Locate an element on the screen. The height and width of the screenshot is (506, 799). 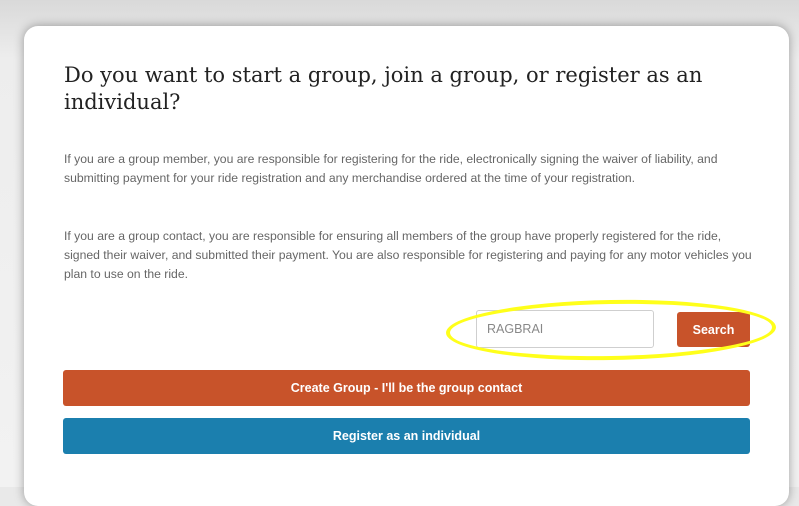
register-individual-button: Register as an individual is located at coordinates (406, 436).